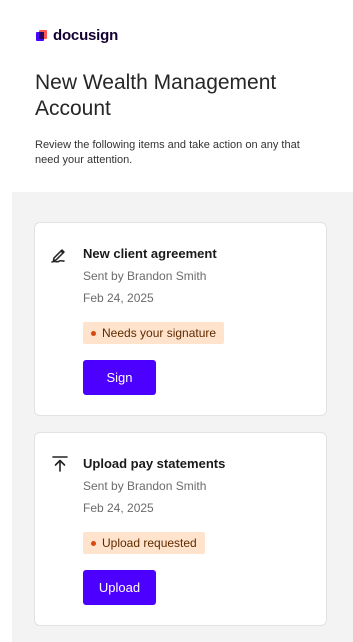 The height and width of the screenshot is (642, 353). What do you see at coordinates (159, 333) in the screenshot?
I see `status-text: Needs your signature` at bounding box center [159, 333].